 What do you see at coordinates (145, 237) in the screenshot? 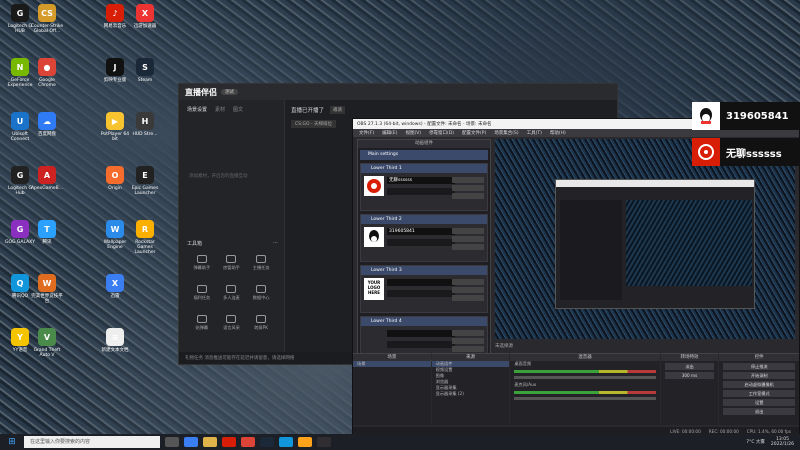
I see `desktop-icon: R Rockstar Games Launcher` at bounding box center [145, 237].